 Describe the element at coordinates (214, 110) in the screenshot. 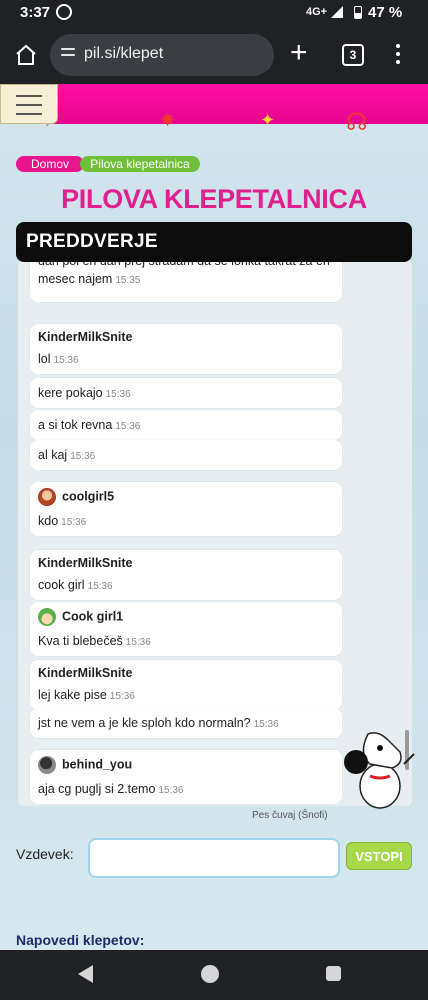

I see `site-header-bar: ⟋ ✸ ✦ ☊` at that location.